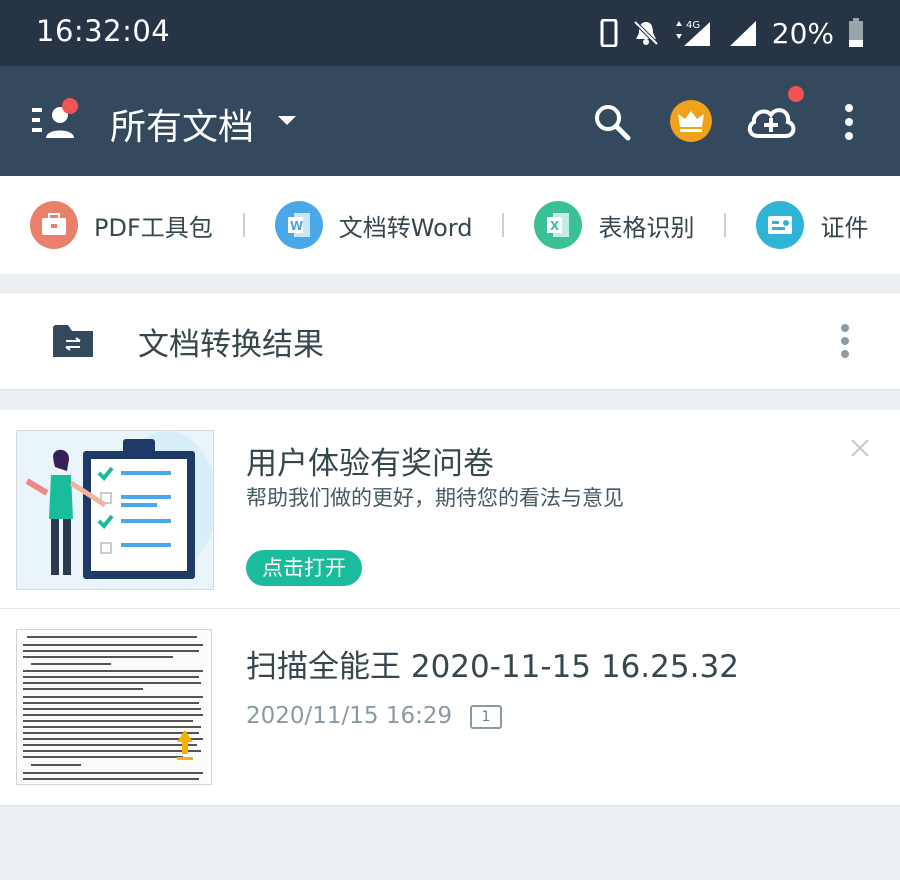  What do you see at coordinates (119, 505) in the screenshot?
I see `clipboard-illustration` at bounding box center [119, 505].